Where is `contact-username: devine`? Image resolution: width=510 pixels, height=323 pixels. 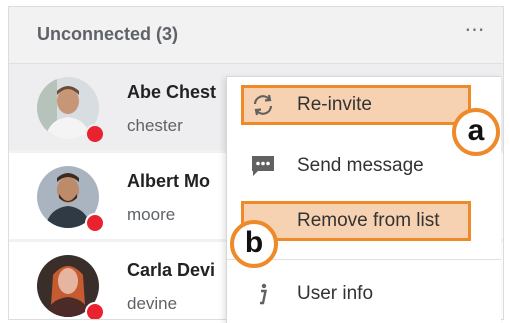 contact-username: devine is located at coordinates (152, 303).